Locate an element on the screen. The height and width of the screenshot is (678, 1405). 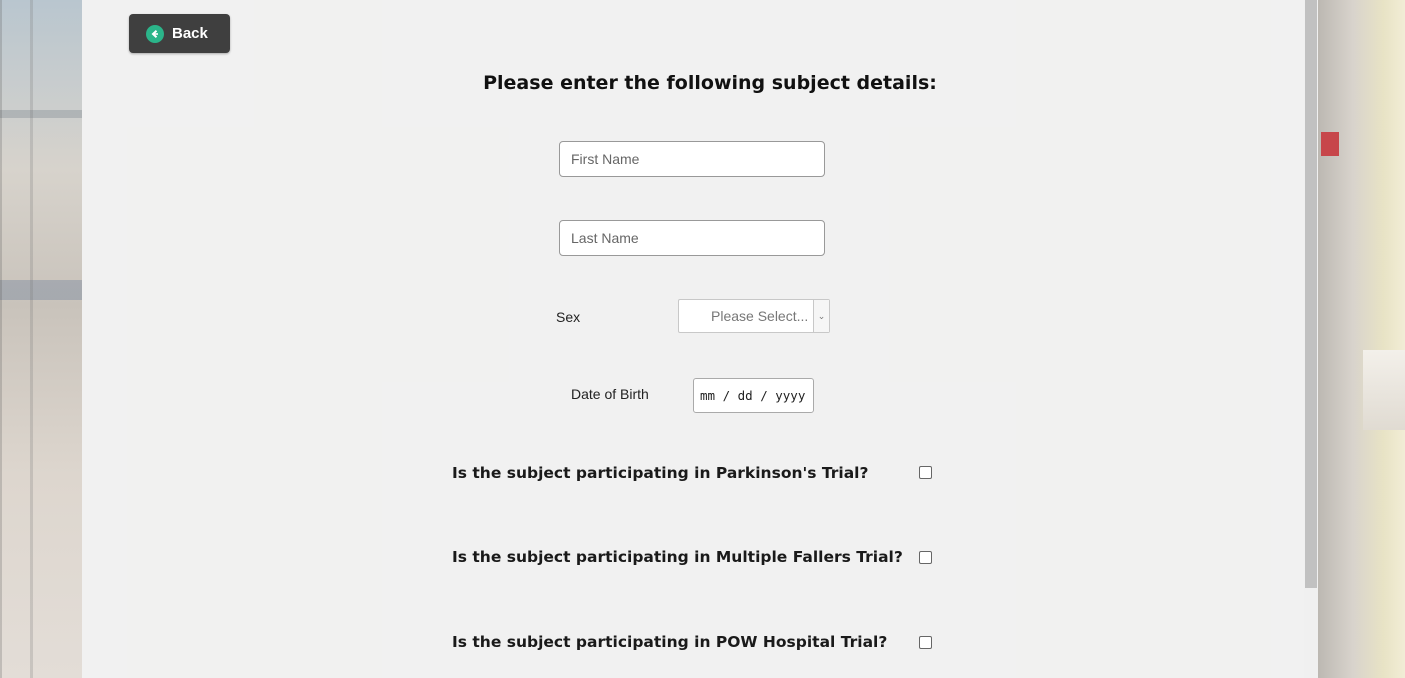
background-right is located at coordinates (1361, 339).